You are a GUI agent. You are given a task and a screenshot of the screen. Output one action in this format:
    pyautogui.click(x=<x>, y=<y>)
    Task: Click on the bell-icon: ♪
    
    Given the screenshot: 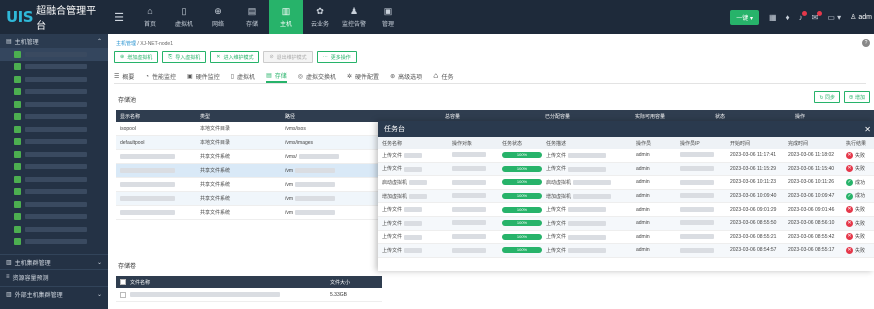 What is the action you would take?
    pyautogui.click(x=803, y=16)
    